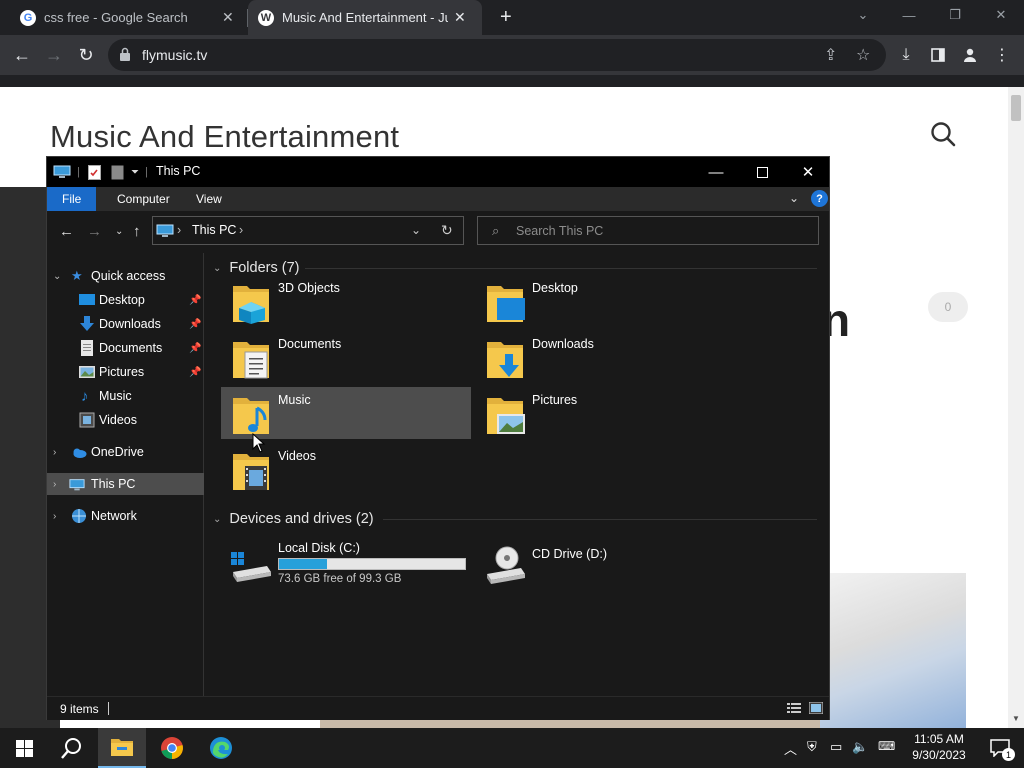 This screenshot has height=768, width=1024. I want to click on status-bar: 9 items, so click(438, 708).